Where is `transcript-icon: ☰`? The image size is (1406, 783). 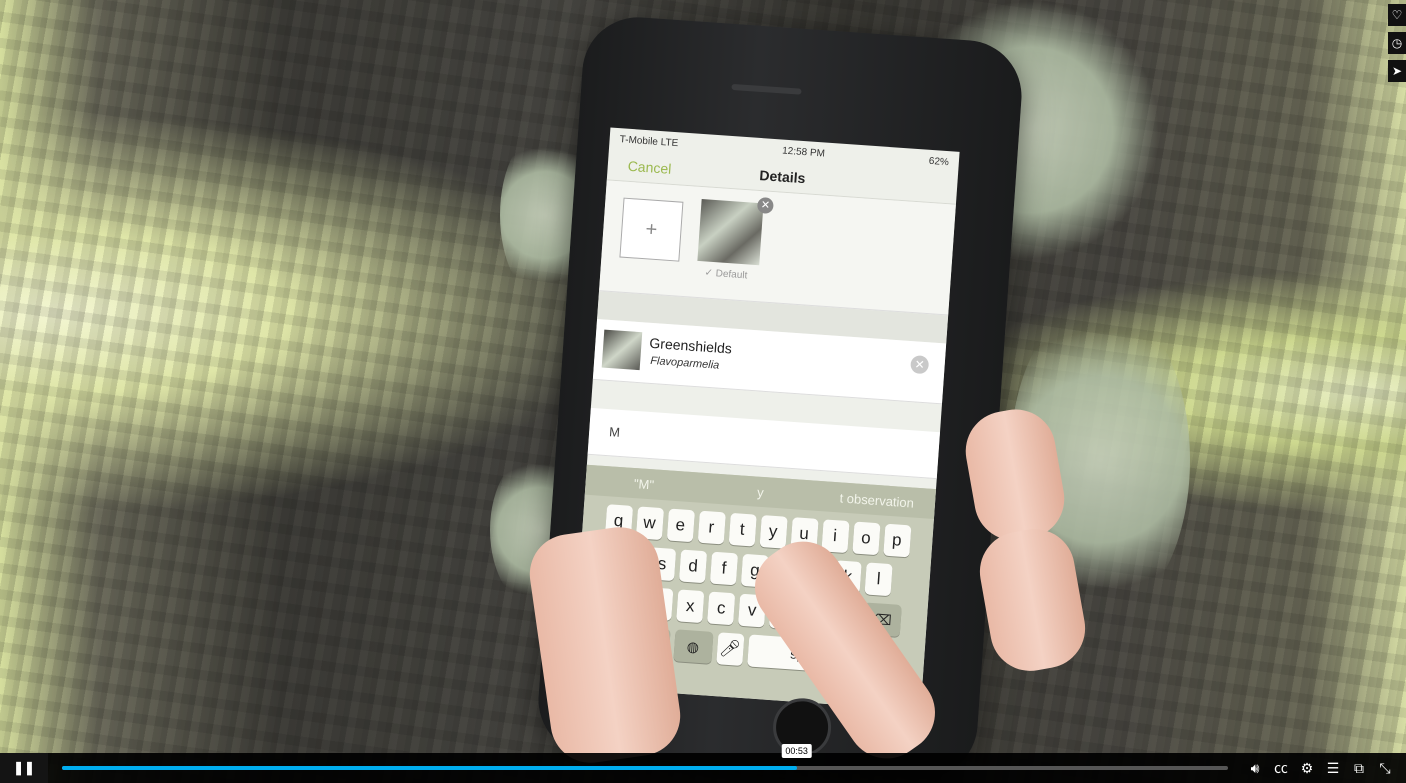
transcript-icon: ☰ is located at coordinates (1333, 768).